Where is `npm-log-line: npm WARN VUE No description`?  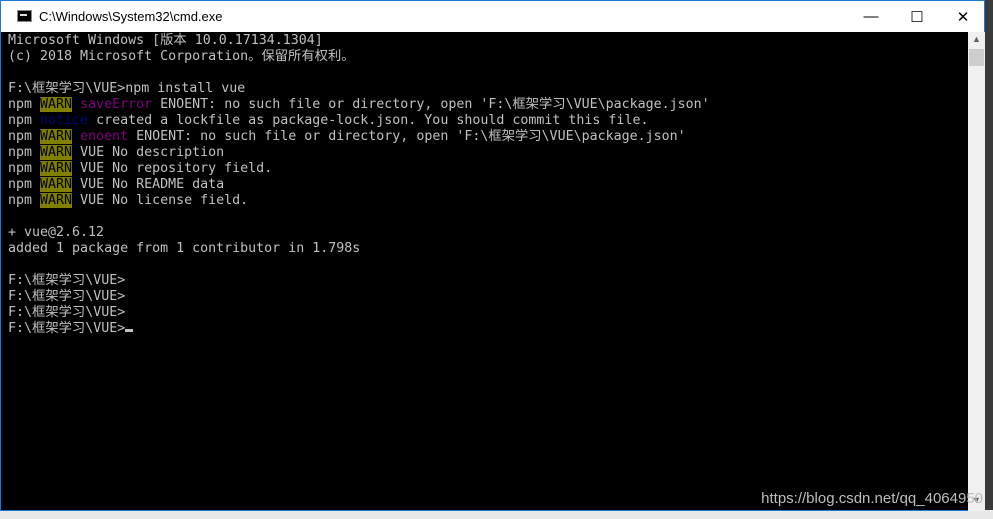
npm-log-line: npm WARN VUE No description is located at coordinates (488, 153).